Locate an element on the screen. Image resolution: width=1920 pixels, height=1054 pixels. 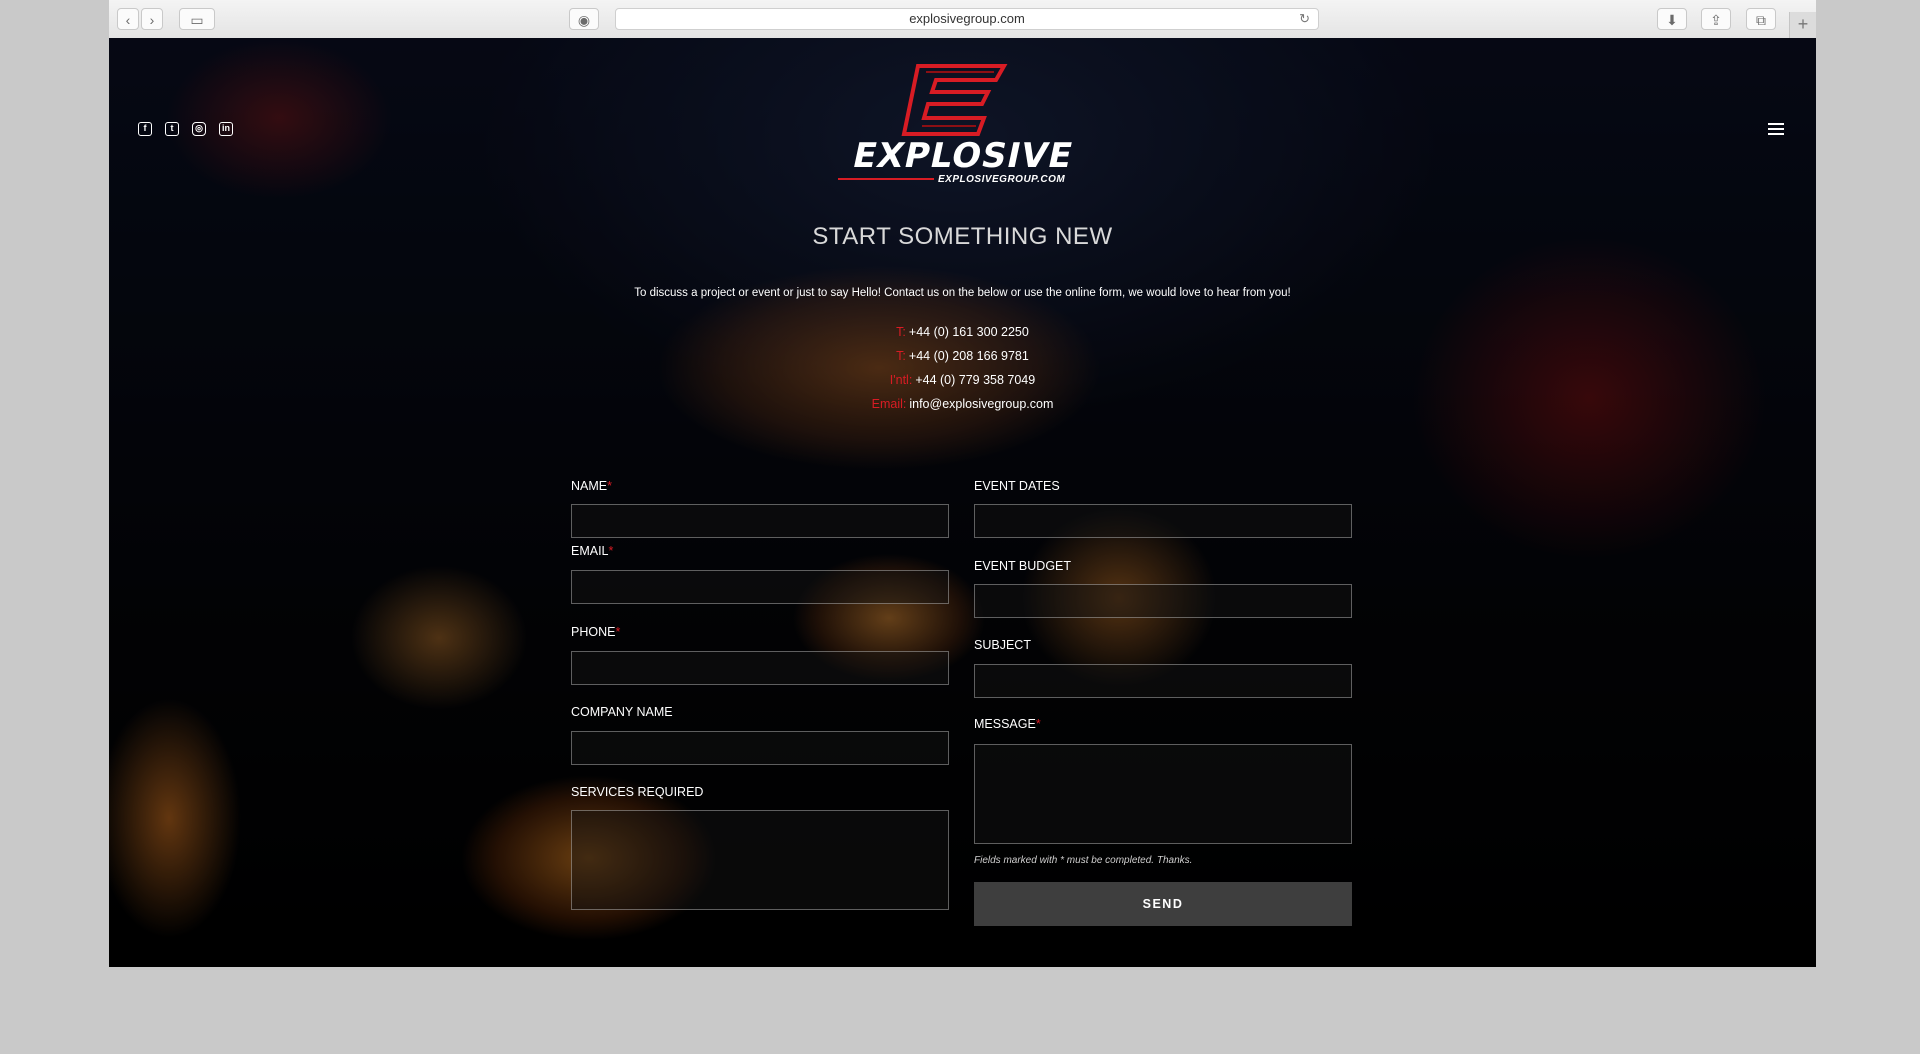
company-name-label: COMPANY NAME is located at coordinates (622, 712).